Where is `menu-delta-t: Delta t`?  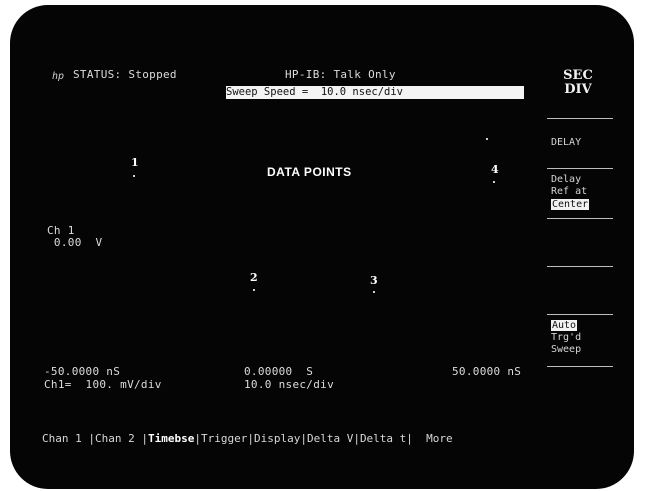
menu-delta-t: Delta t is located at coordinates (383, 438).